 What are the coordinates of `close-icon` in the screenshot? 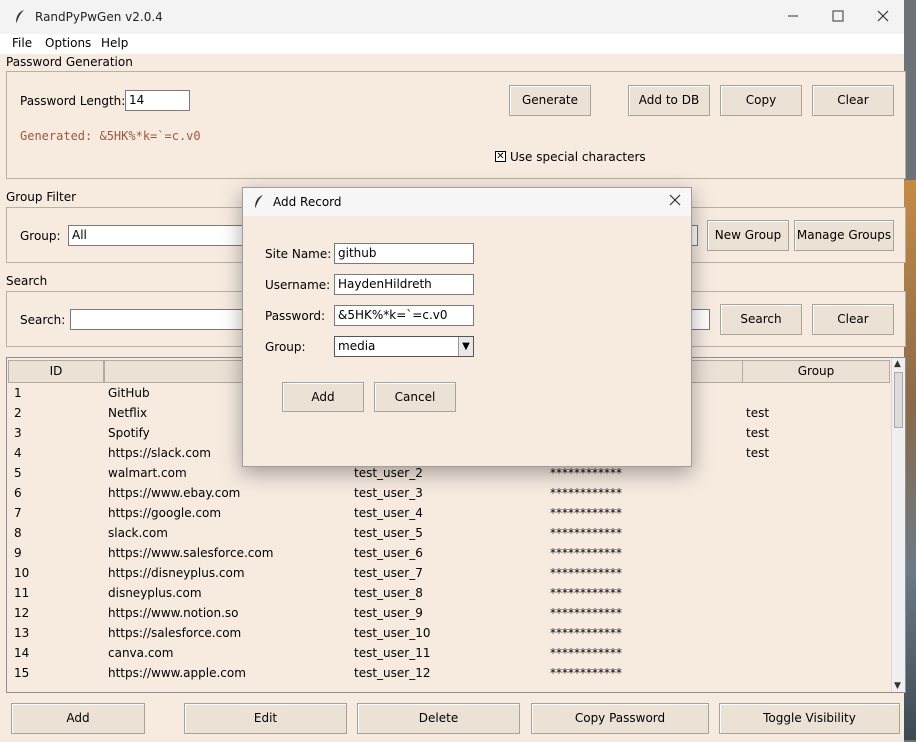 It's located at (883, 16).